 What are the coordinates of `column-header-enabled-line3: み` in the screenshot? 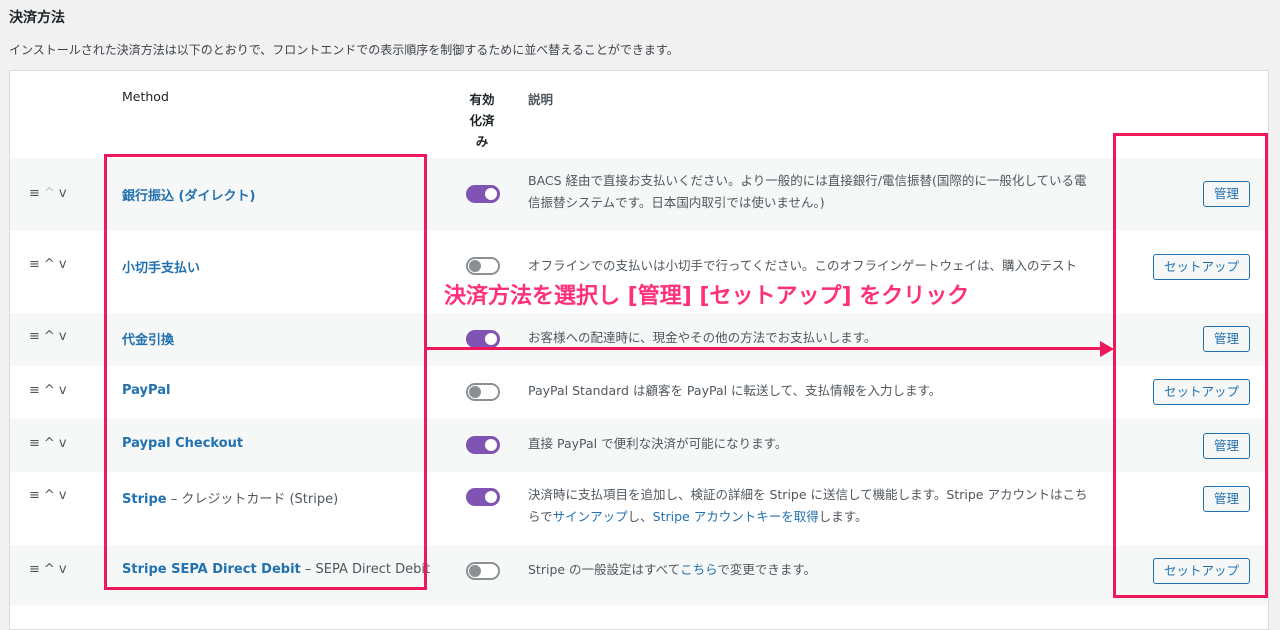 It's located at (482, 141).